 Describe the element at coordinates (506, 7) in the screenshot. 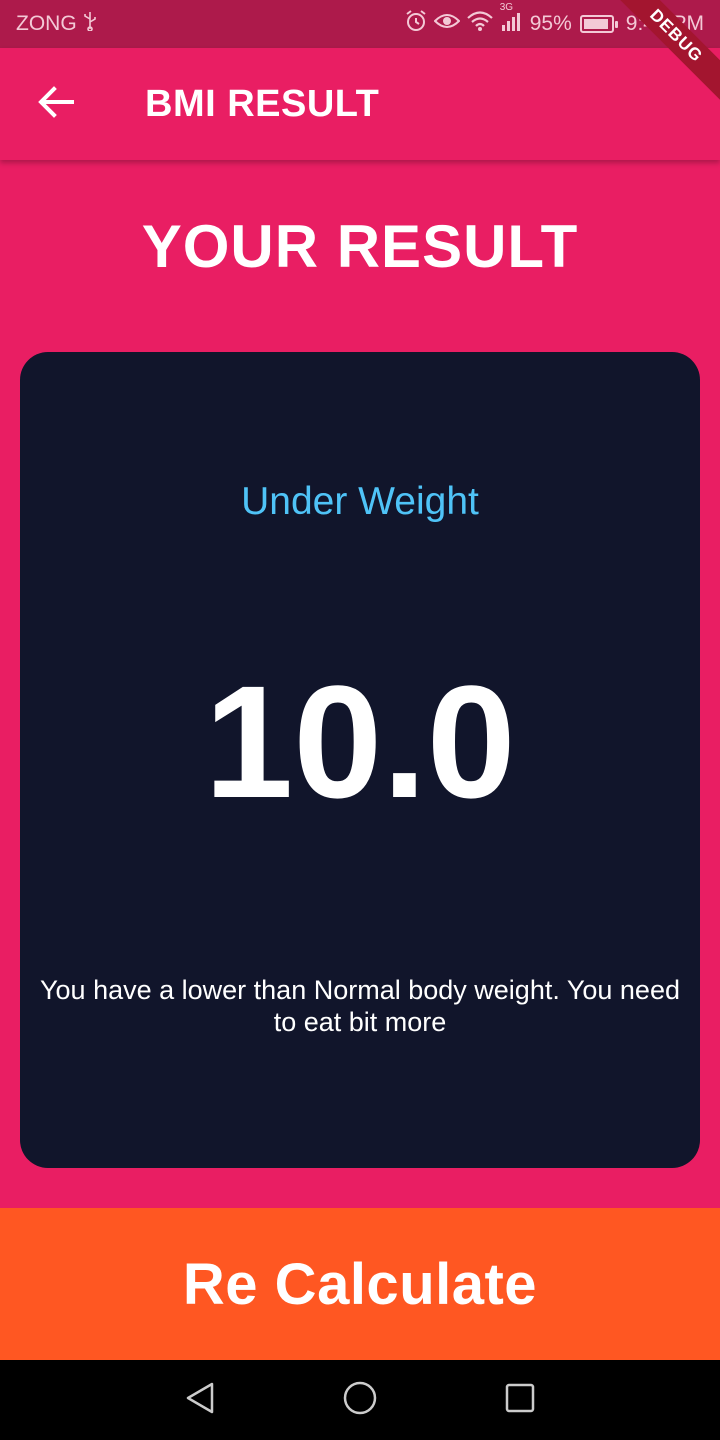

I see `network-label: 3G` at that location.